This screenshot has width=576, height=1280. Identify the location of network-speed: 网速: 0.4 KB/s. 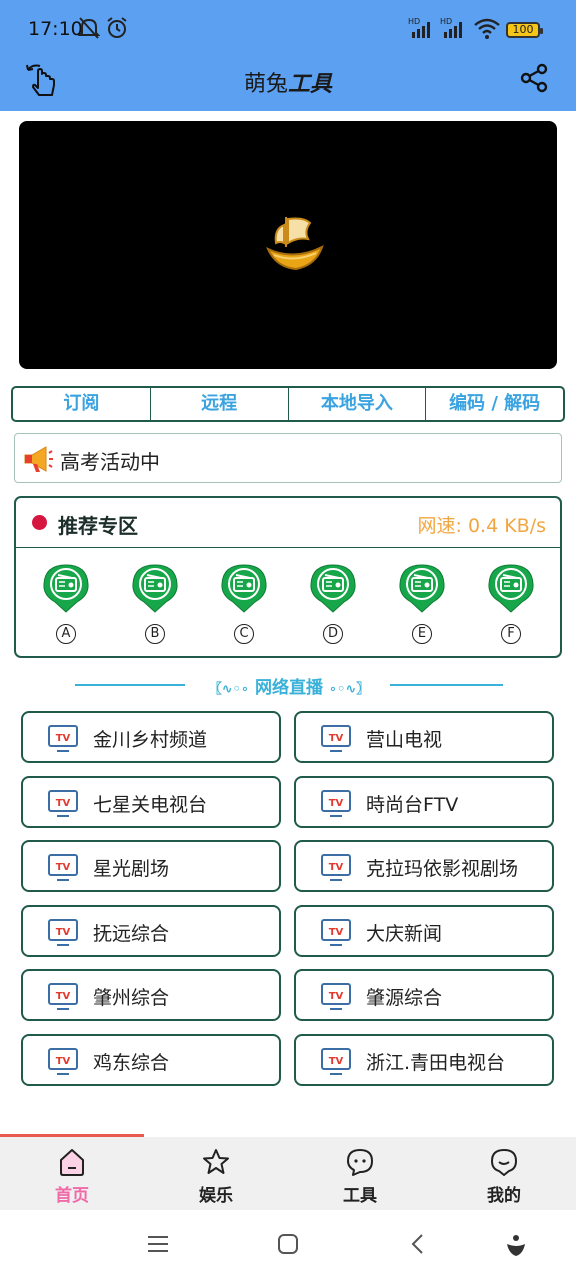
(482, 526).